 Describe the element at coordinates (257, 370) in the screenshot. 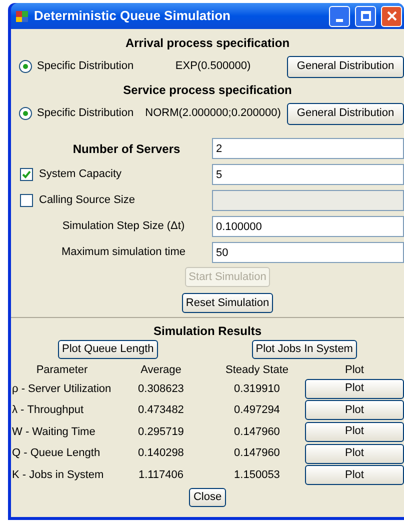

I see `column-header: Steady State` at that location.